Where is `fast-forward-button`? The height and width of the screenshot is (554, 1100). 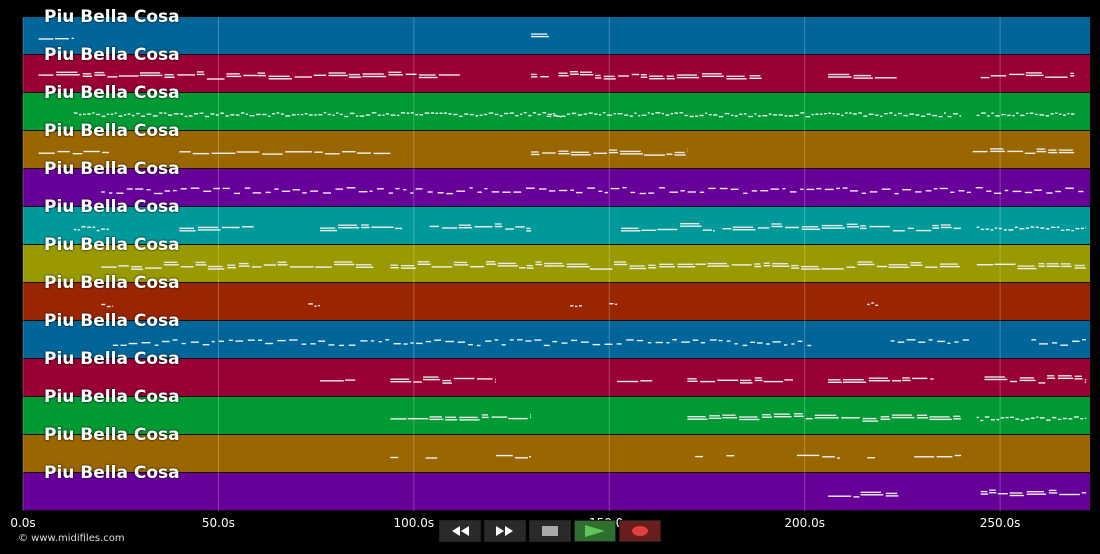 fast-forward-button is located at coordinates (505, 531).